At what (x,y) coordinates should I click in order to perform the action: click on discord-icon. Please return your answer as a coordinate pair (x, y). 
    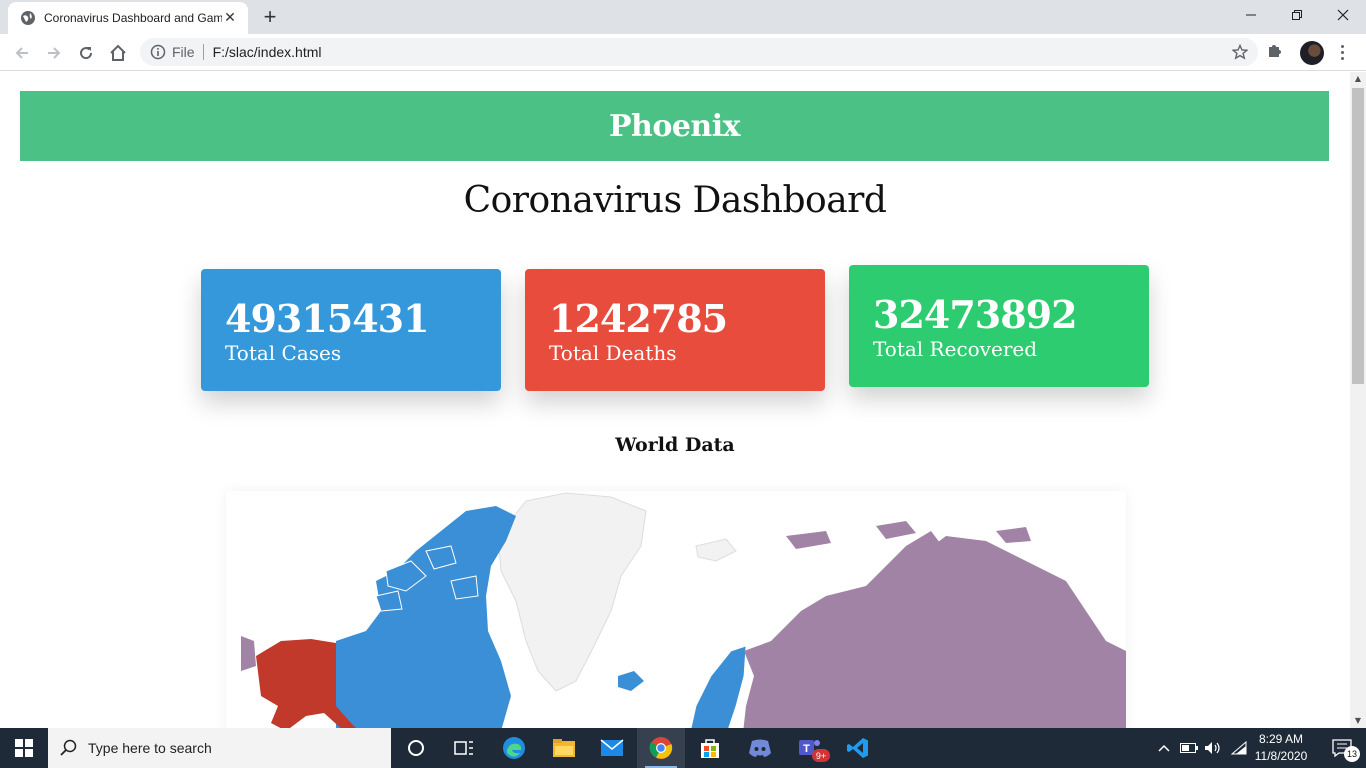
    Looking at the image, I should click on (760, 748).